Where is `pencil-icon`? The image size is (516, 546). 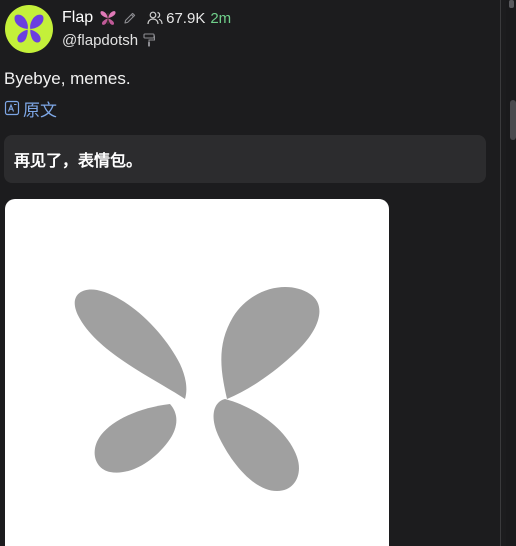 pencil-icon is located at coordinates (130, 18).